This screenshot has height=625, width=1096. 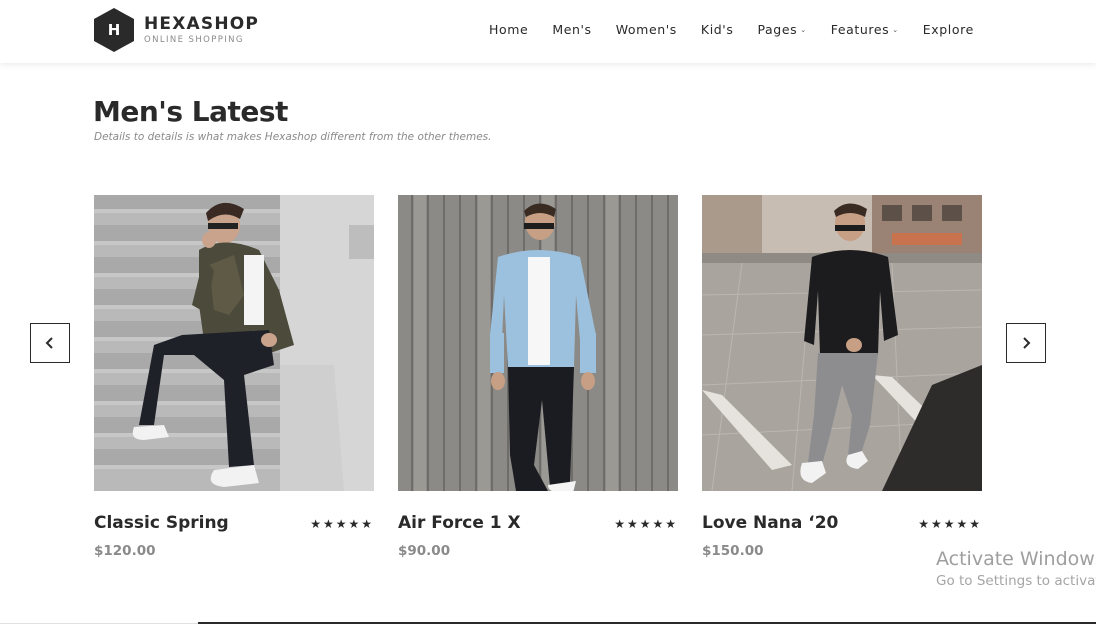 I want to click on activate-windows-title: Activate Windows, so click(x=1016, y=559).